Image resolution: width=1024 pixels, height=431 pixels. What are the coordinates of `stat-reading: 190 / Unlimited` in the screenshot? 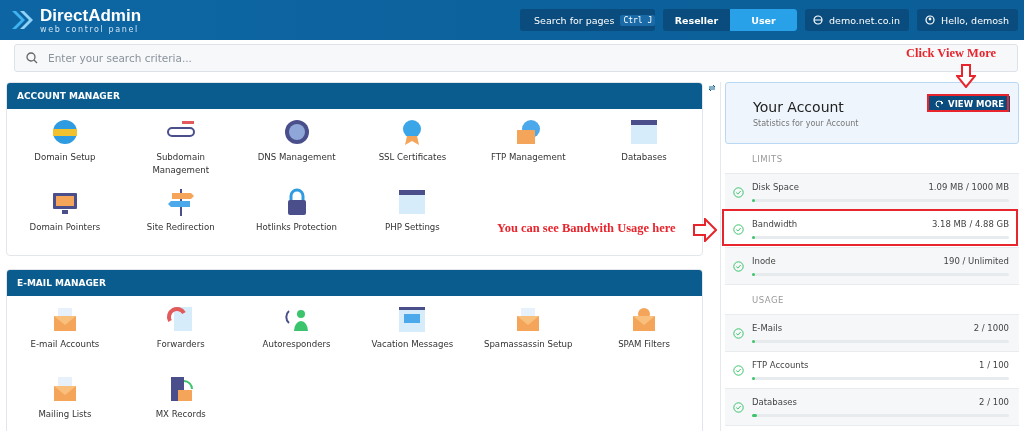 It's located at (976, 261).